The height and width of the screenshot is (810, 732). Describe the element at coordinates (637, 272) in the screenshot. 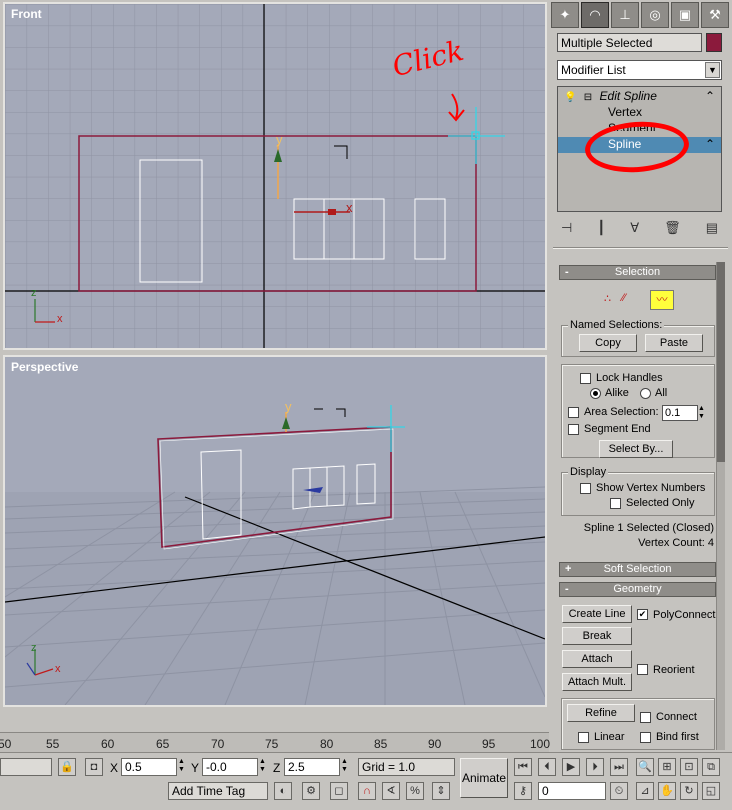

I see `selection-rollout-header: - Selection` at that location.